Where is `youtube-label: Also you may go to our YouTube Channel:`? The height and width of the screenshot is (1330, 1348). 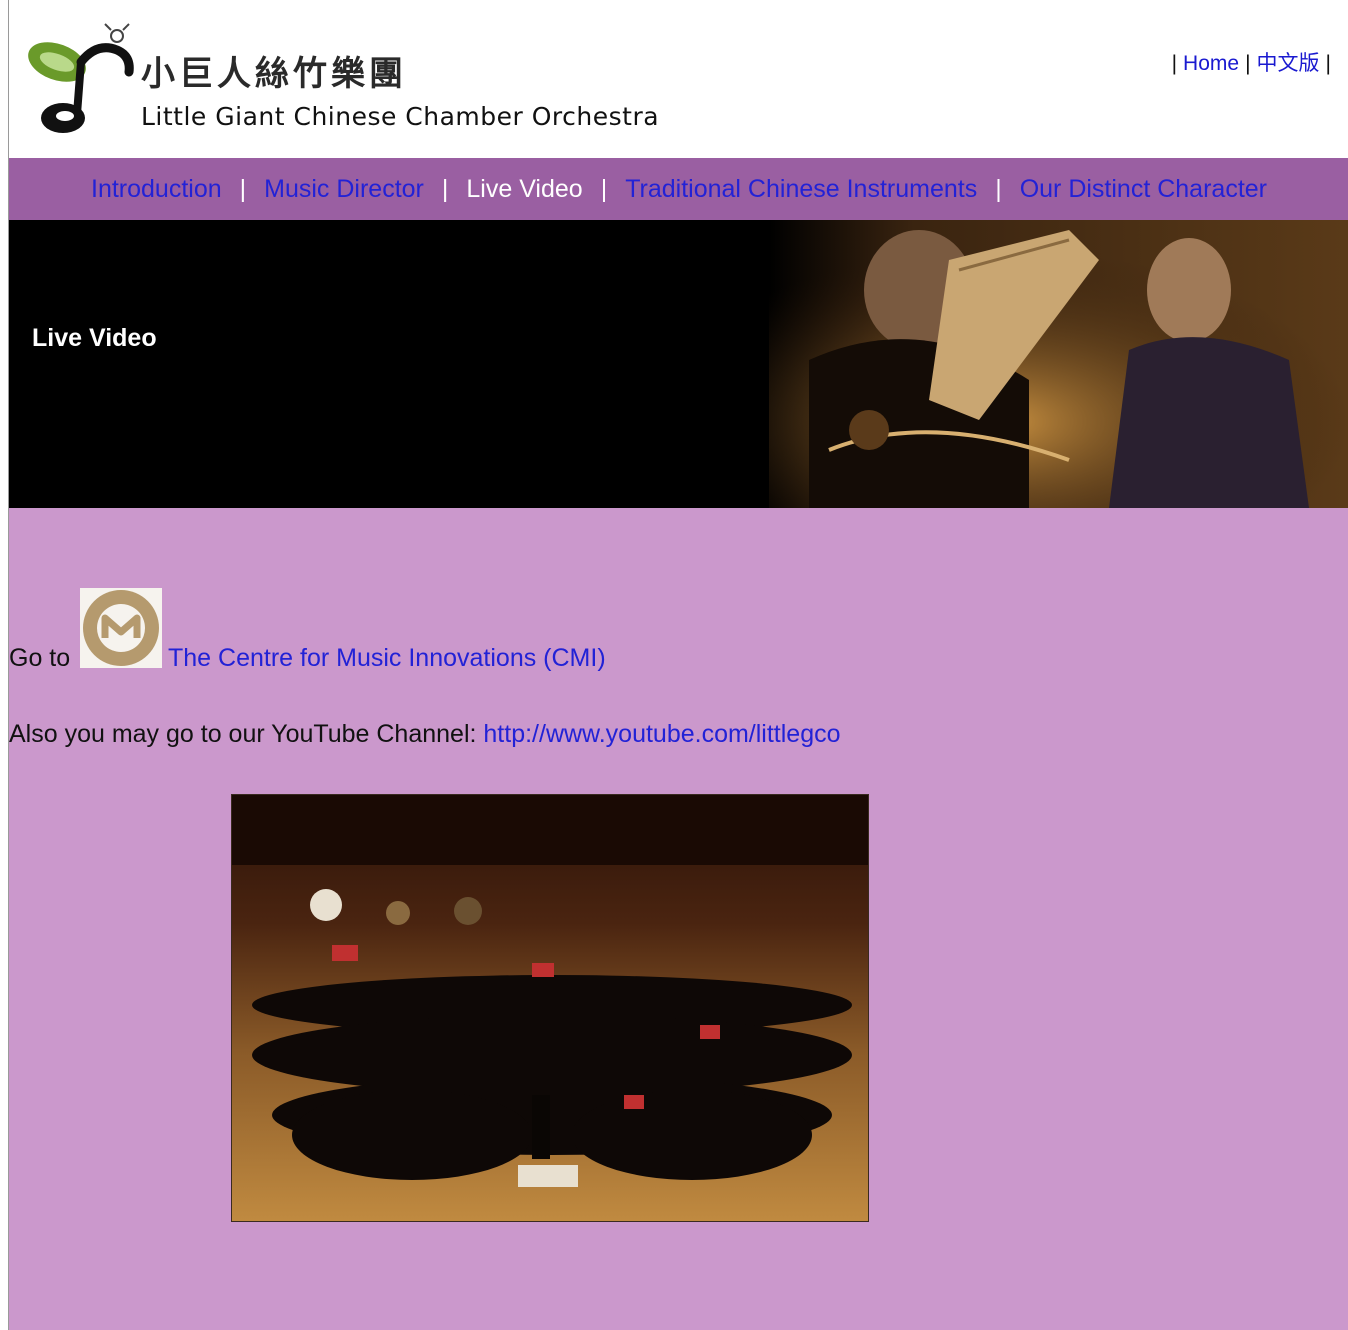 youtube-label: Also you may go to our YouTube Channel: is located at coordinates (243, 734).